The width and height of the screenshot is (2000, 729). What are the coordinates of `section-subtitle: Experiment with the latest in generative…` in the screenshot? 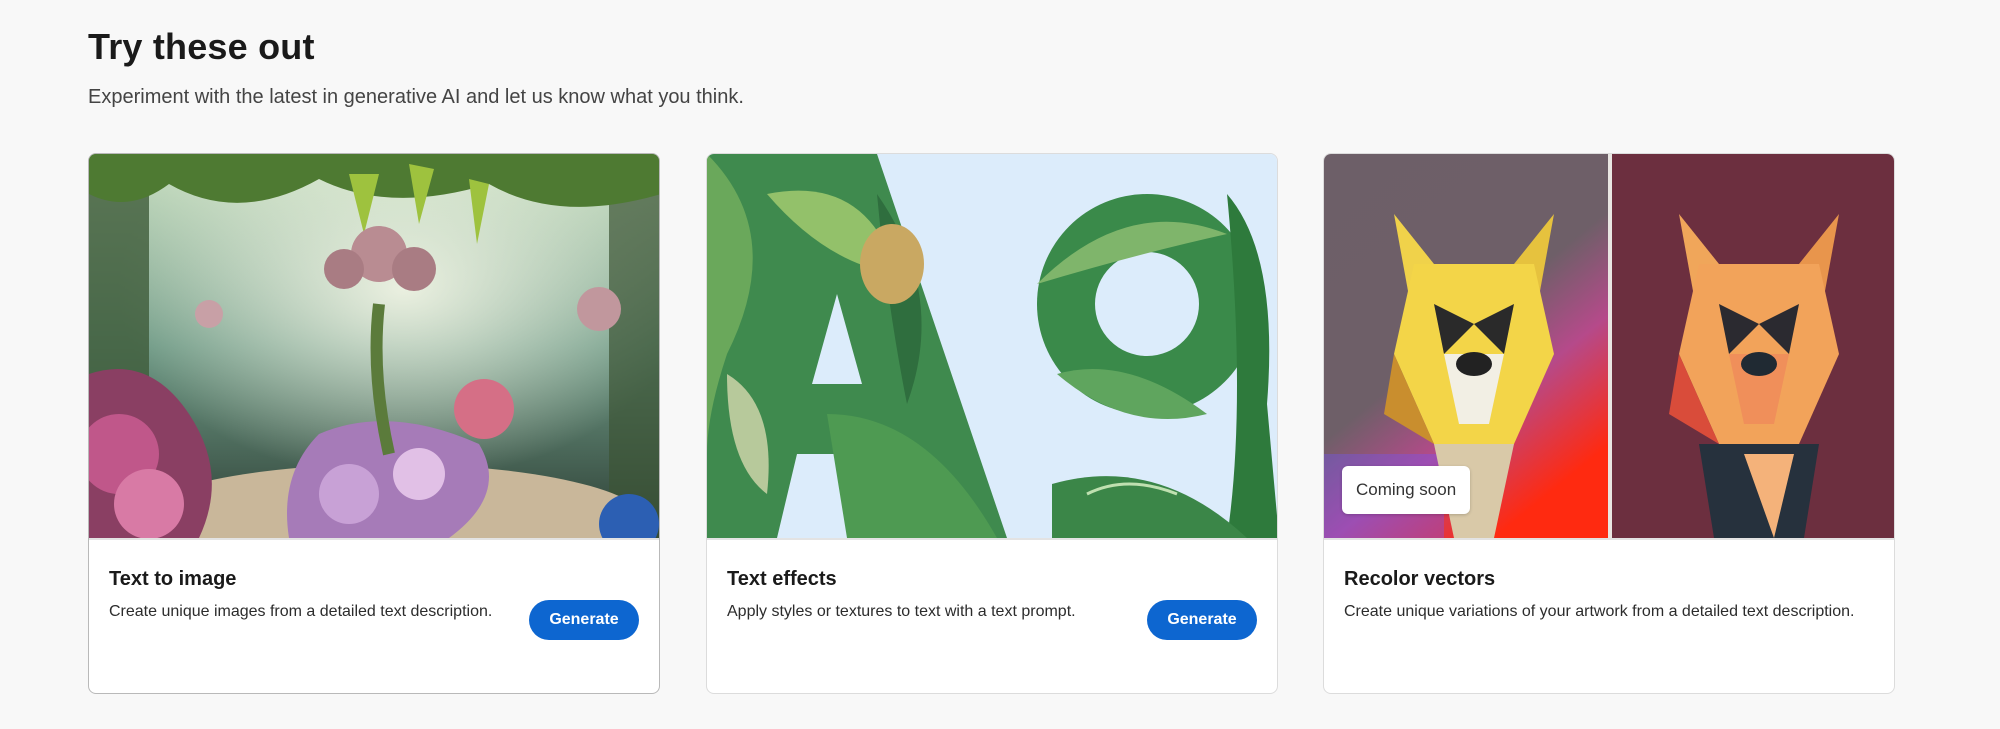 It's located at (416, 97).